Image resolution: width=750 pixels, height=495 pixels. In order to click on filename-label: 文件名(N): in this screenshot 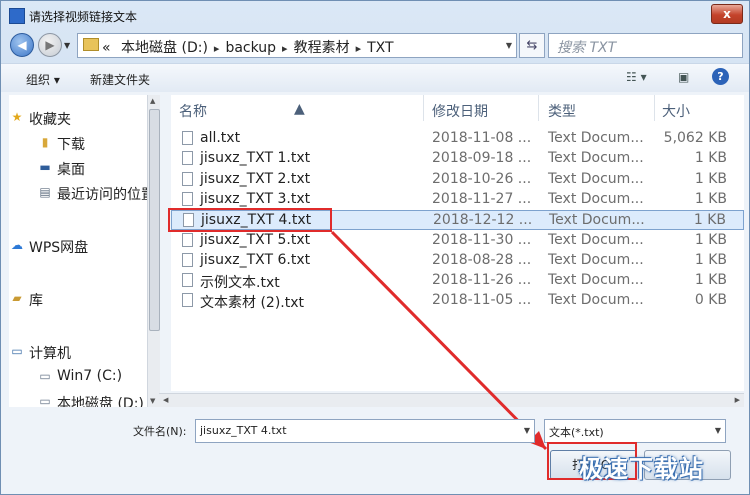, I will do `click(160, 431)`.